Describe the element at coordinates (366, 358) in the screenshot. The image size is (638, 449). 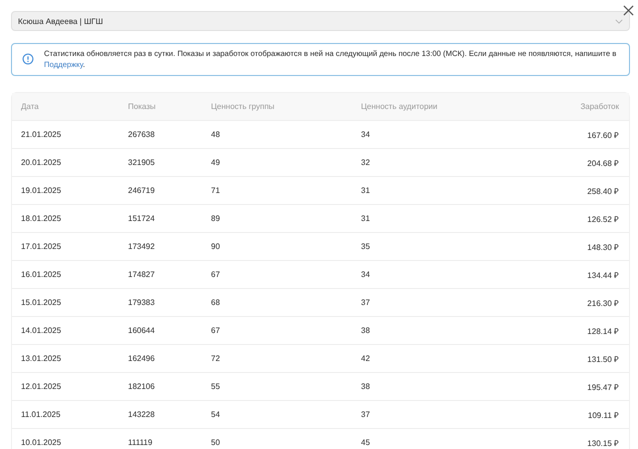
I see `table-cell-text: 42` at that location.